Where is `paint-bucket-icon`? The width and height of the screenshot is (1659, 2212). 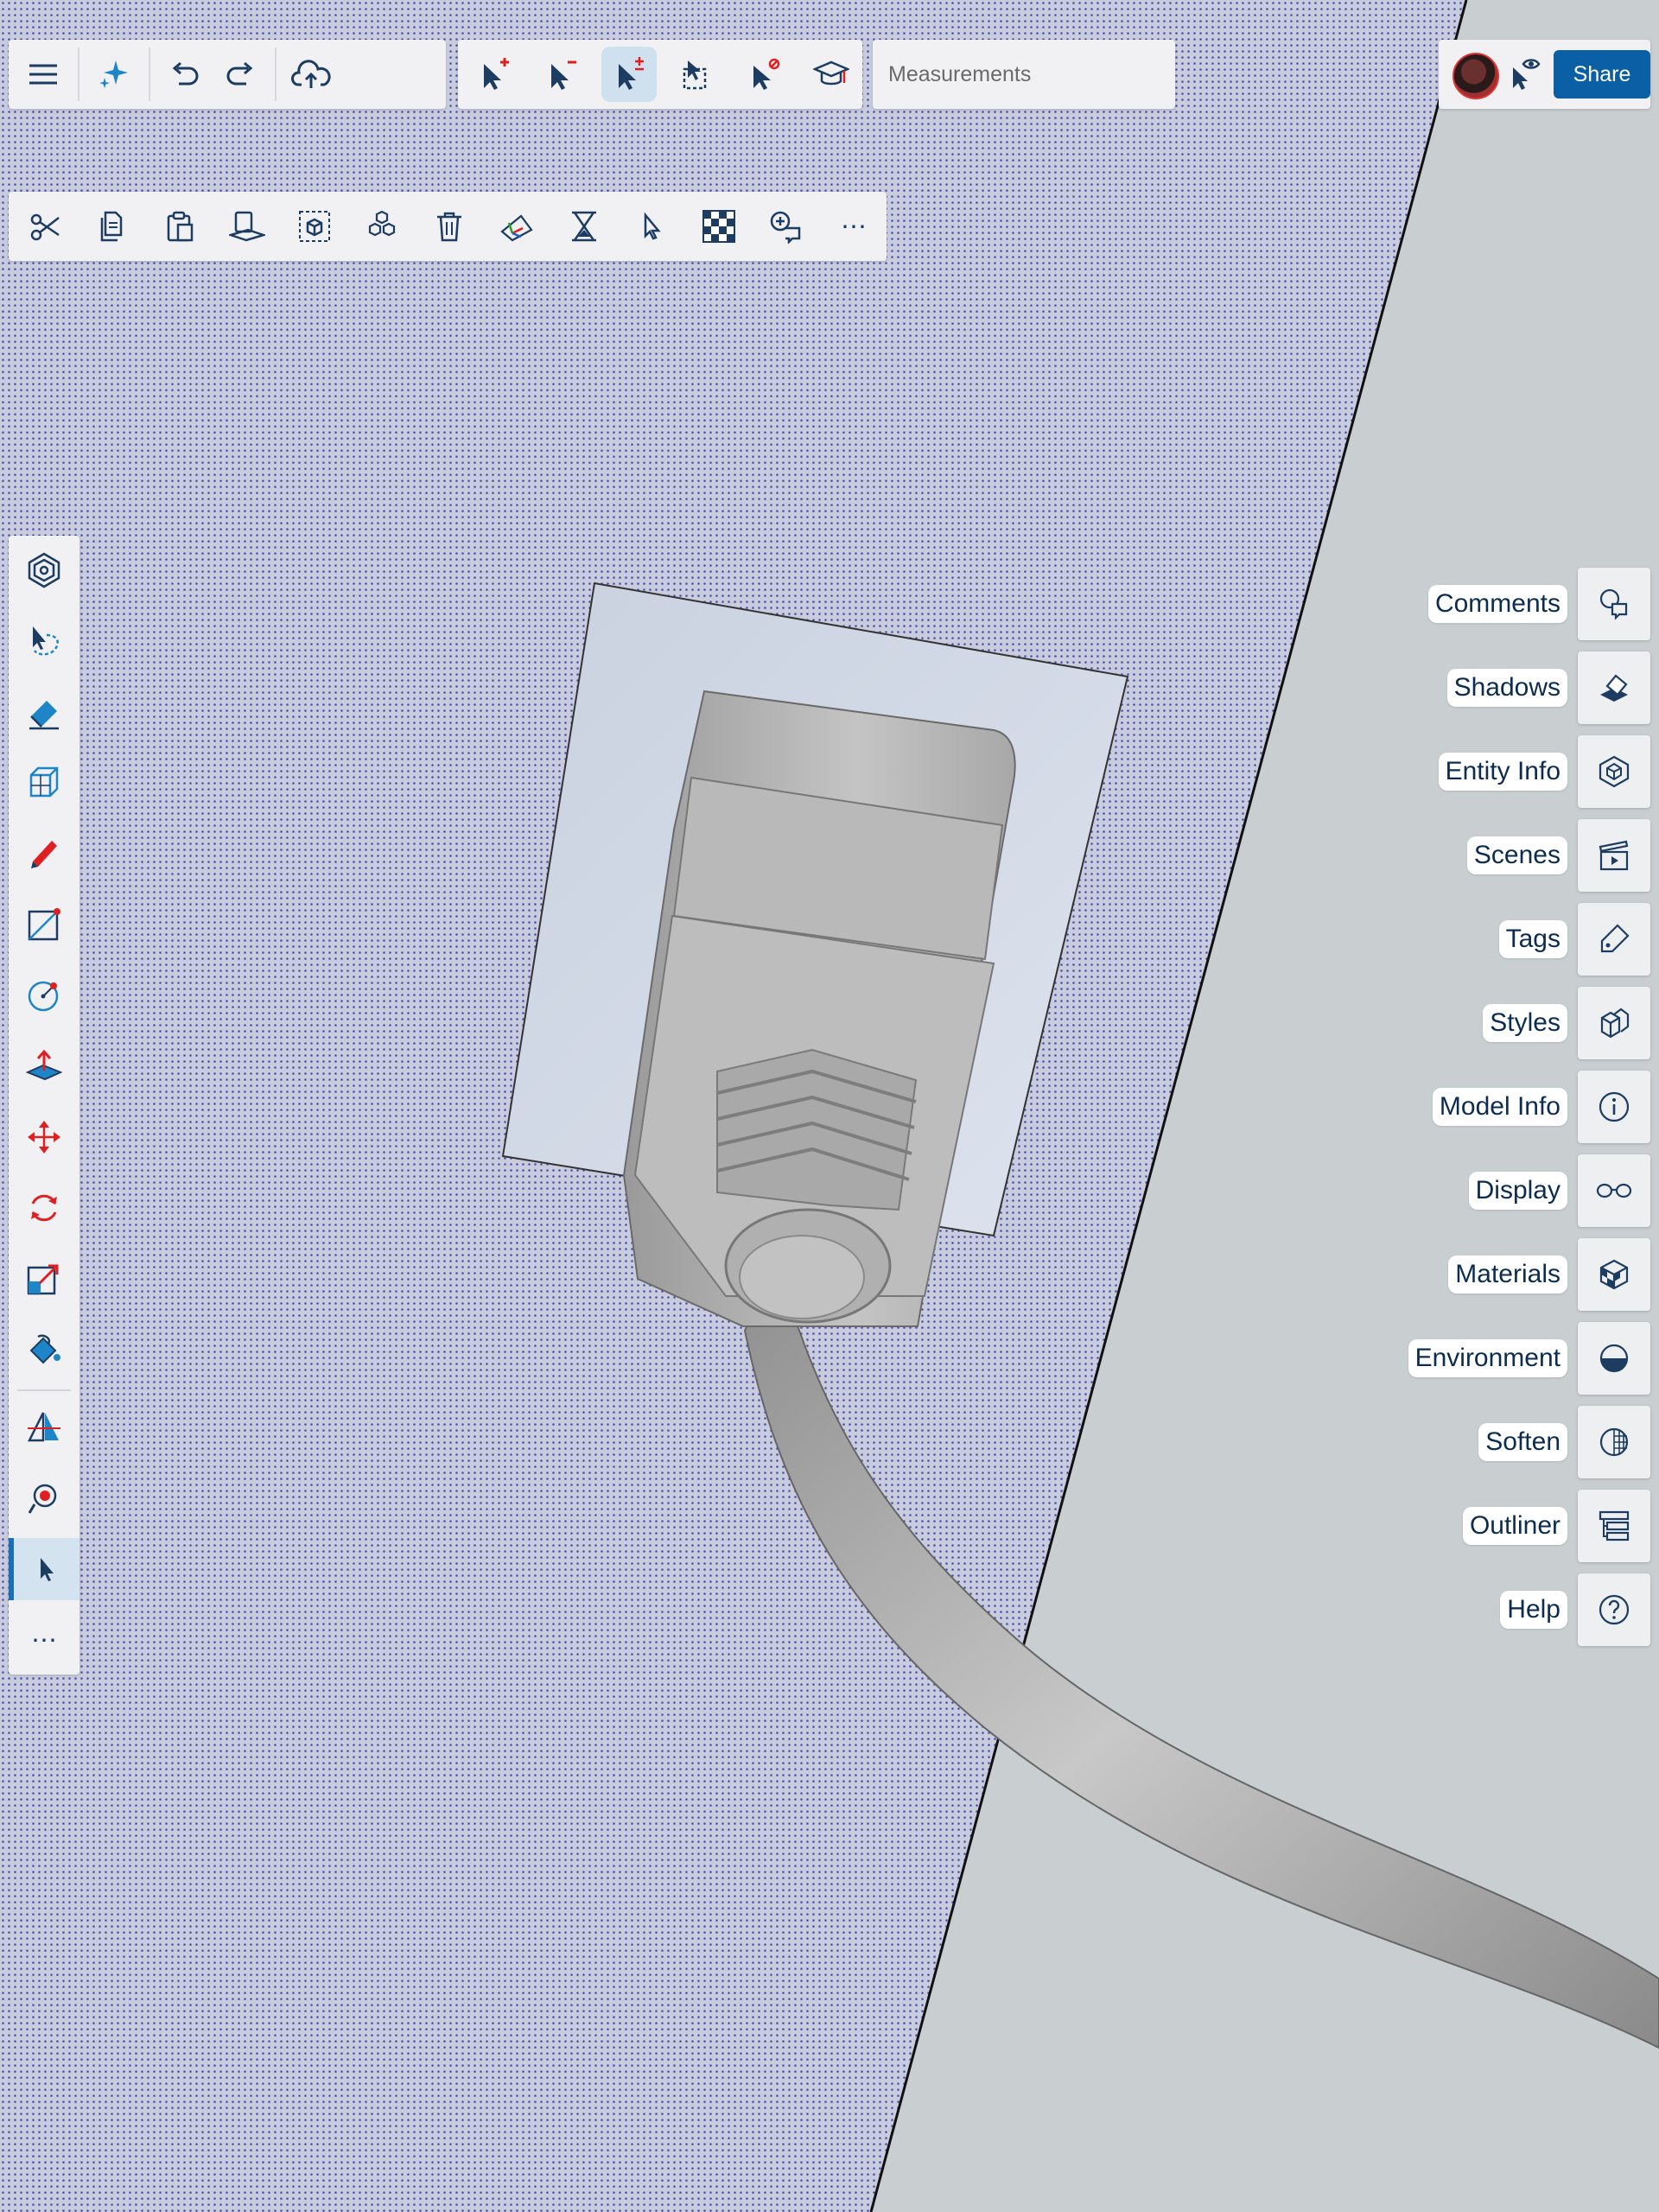
paint-bucket-icon is located at coordinates (44, 1350).